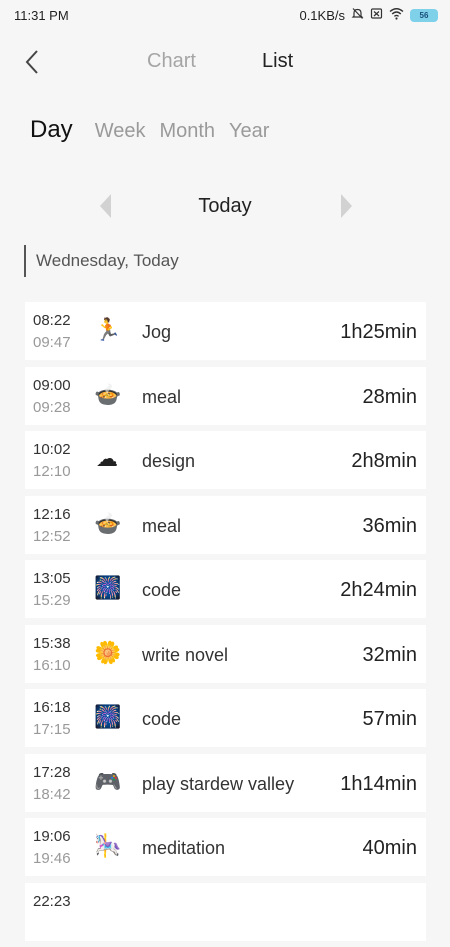 This screenshot has height=947, width=450. I want to click on back-button, so click(32, 62).